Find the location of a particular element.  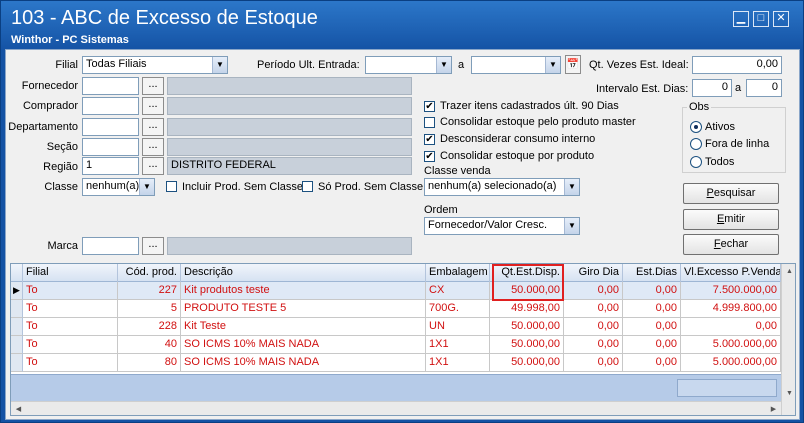

incluir-checkbox is located at coordinates (171, 186).